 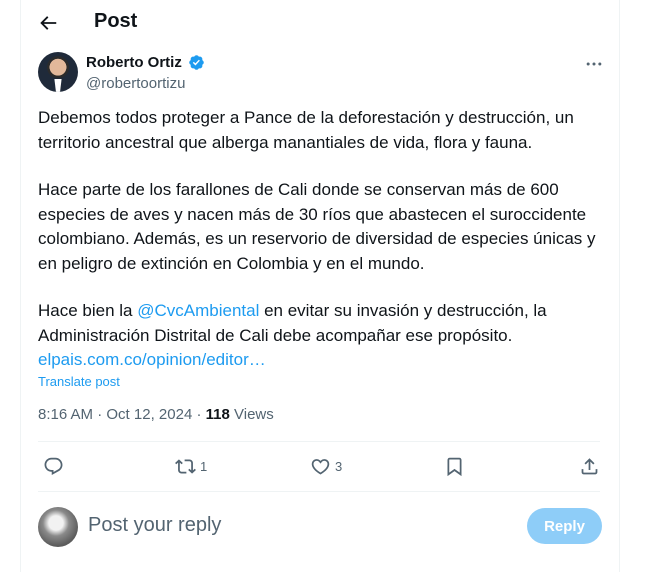 What do you see at coordinates (251, 414) in the screenshot?
I see `views-label: Views` at bounding box center [251, 414].